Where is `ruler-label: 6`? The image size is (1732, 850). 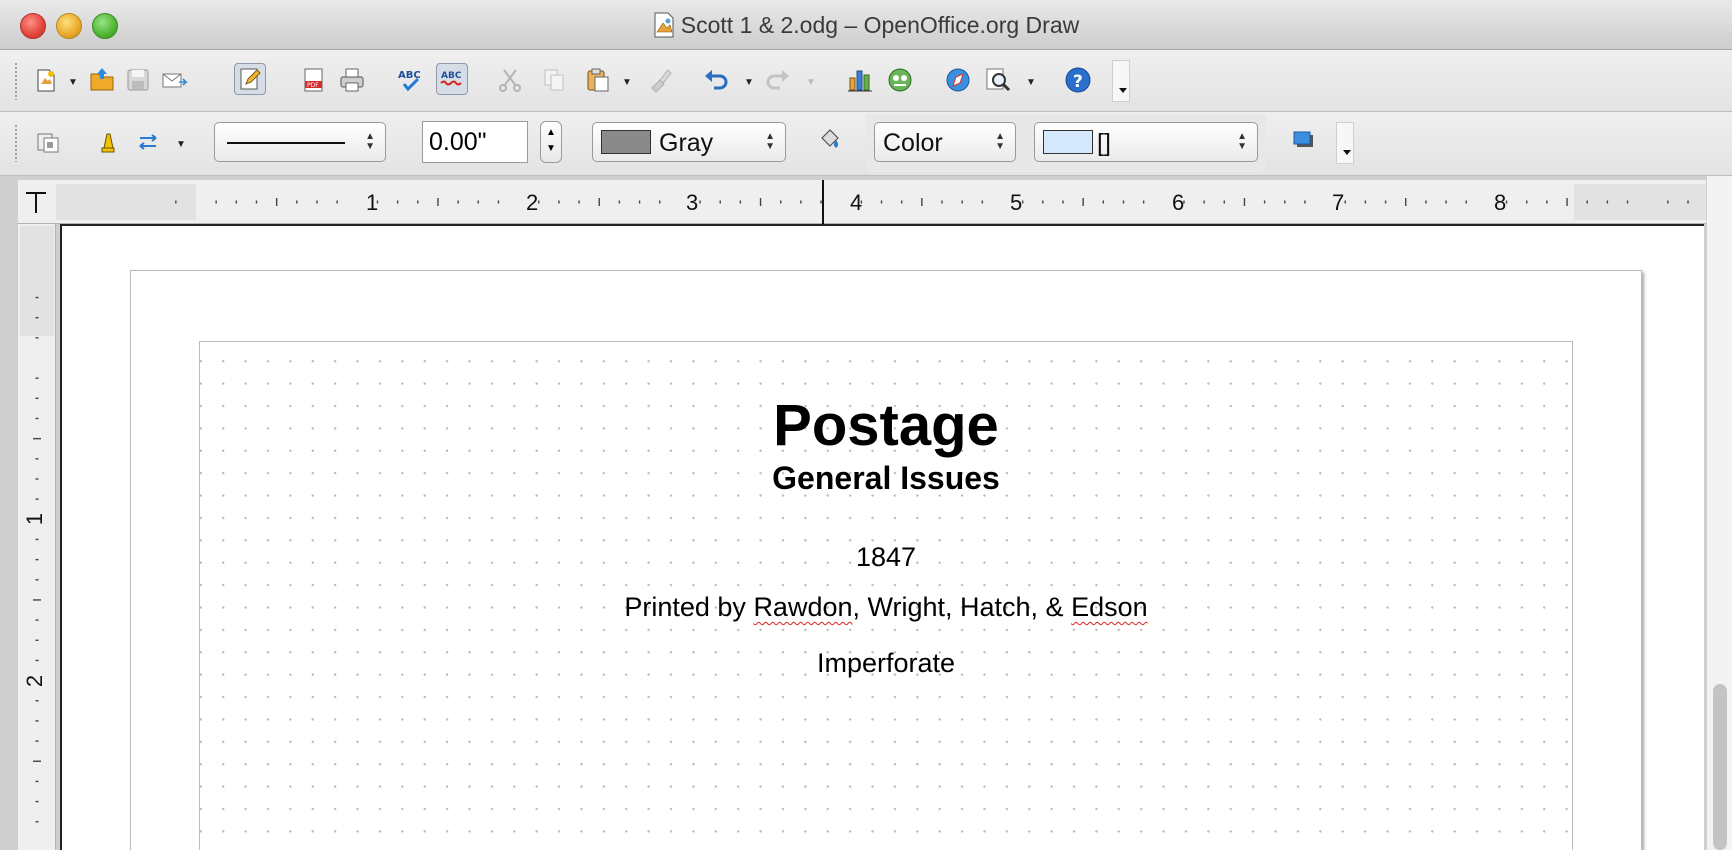 ruler-label: 6 is located at coordinates (1178, 202).